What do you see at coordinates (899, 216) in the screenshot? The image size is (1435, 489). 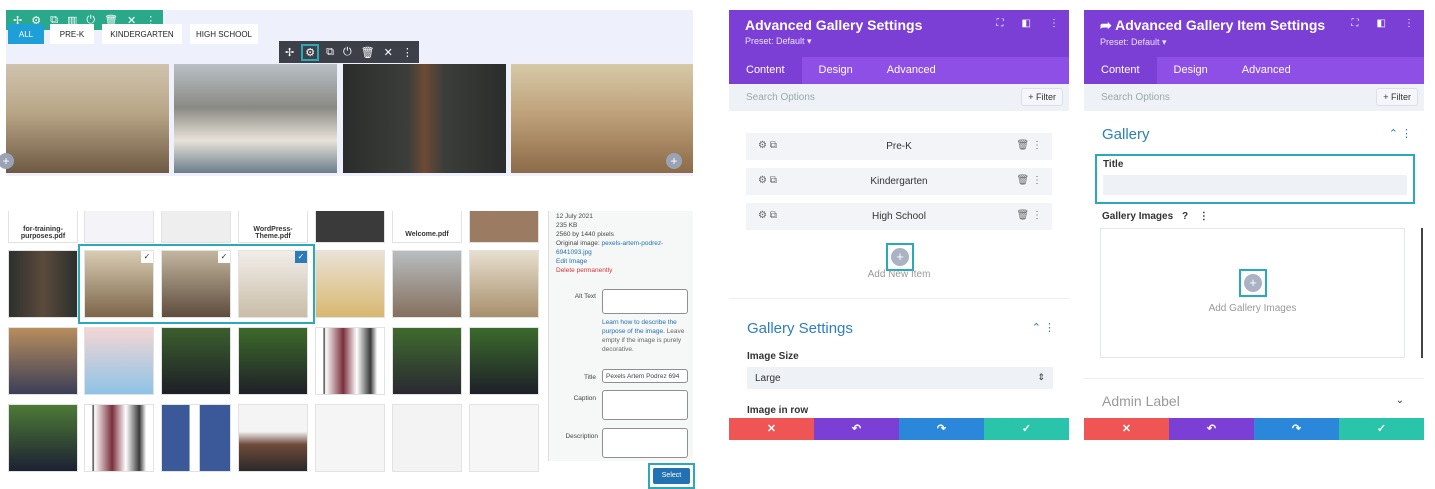 I see `list-item: ⚙ ⧉ High School 🗑 ⋮` at bounding box center [899, 216].